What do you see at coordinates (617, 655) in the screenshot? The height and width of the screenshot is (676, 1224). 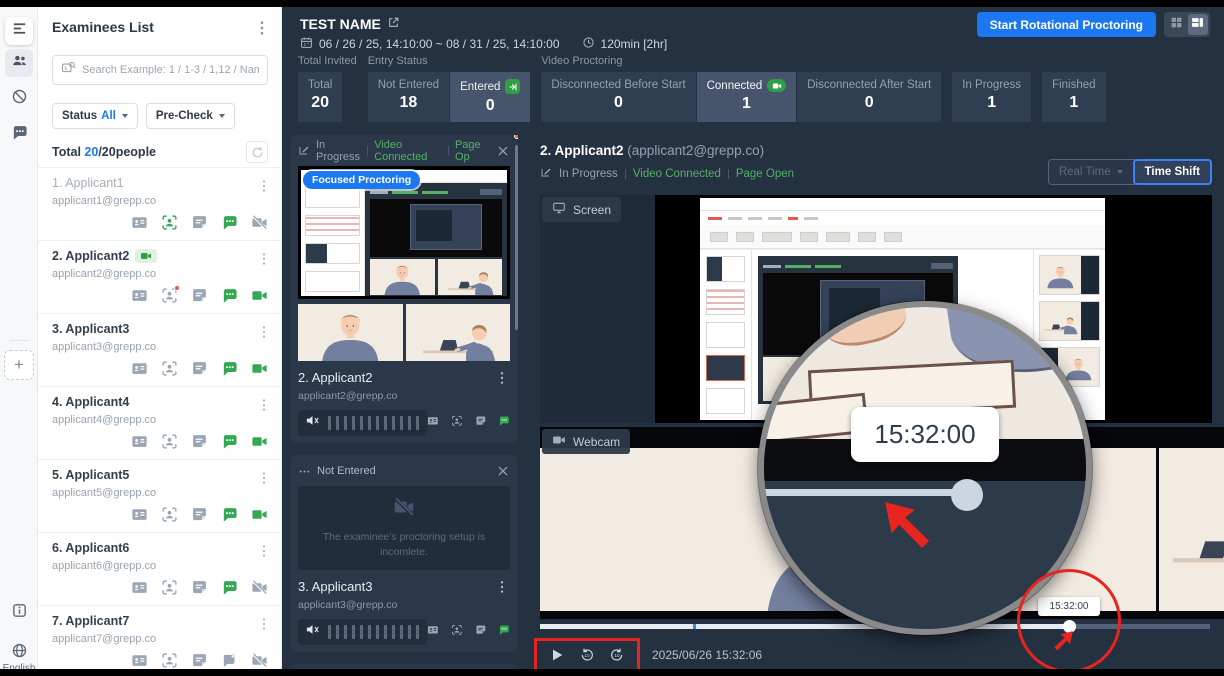 I see `forward-10-button: 10` at bounding box center [617, 655].